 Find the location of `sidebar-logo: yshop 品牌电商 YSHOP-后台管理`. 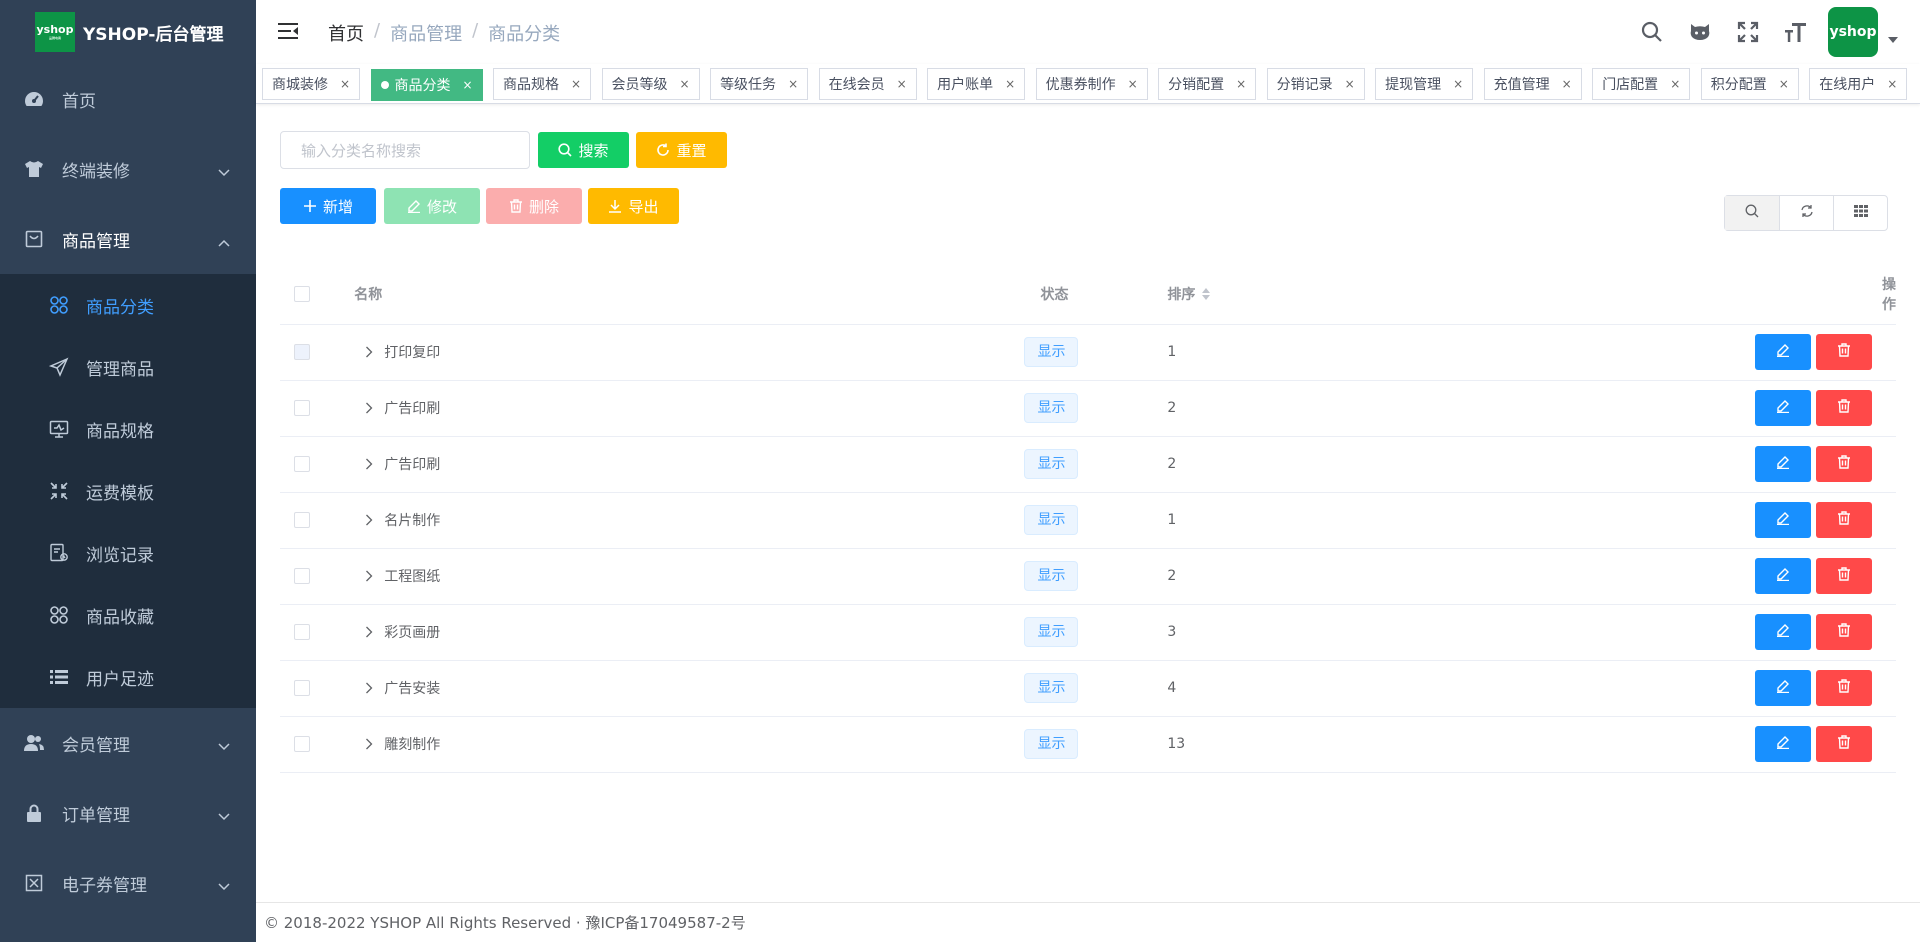

sidebar-logo: yshop 品牌电商 YSHOP-后台管理 is located at coordinates (128, 32).